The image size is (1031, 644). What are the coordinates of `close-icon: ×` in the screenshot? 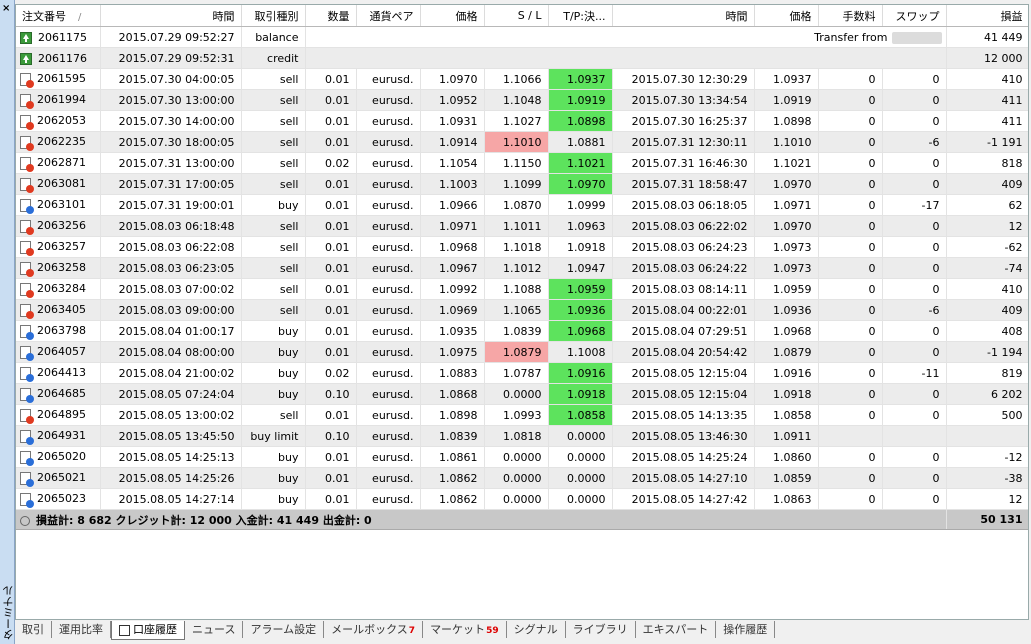 It's located at (6, 8).